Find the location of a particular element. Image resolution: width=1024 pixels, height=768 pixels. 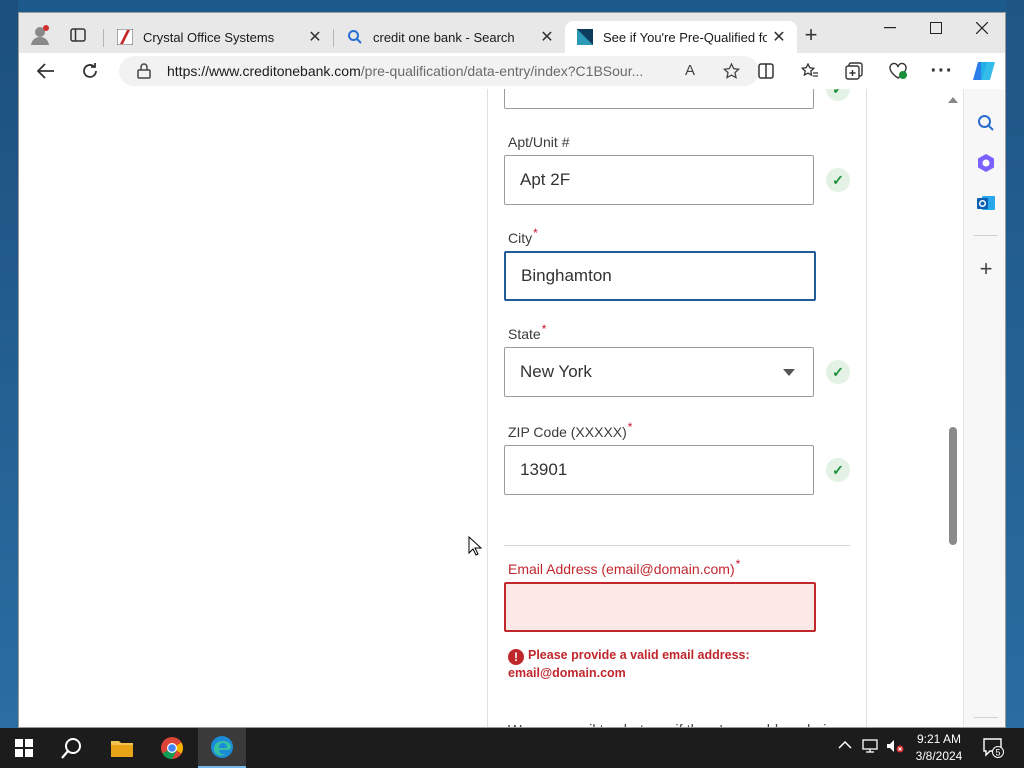

tab-title: See if You're Pre-Qualified for a is located at coordinates (685, 37).